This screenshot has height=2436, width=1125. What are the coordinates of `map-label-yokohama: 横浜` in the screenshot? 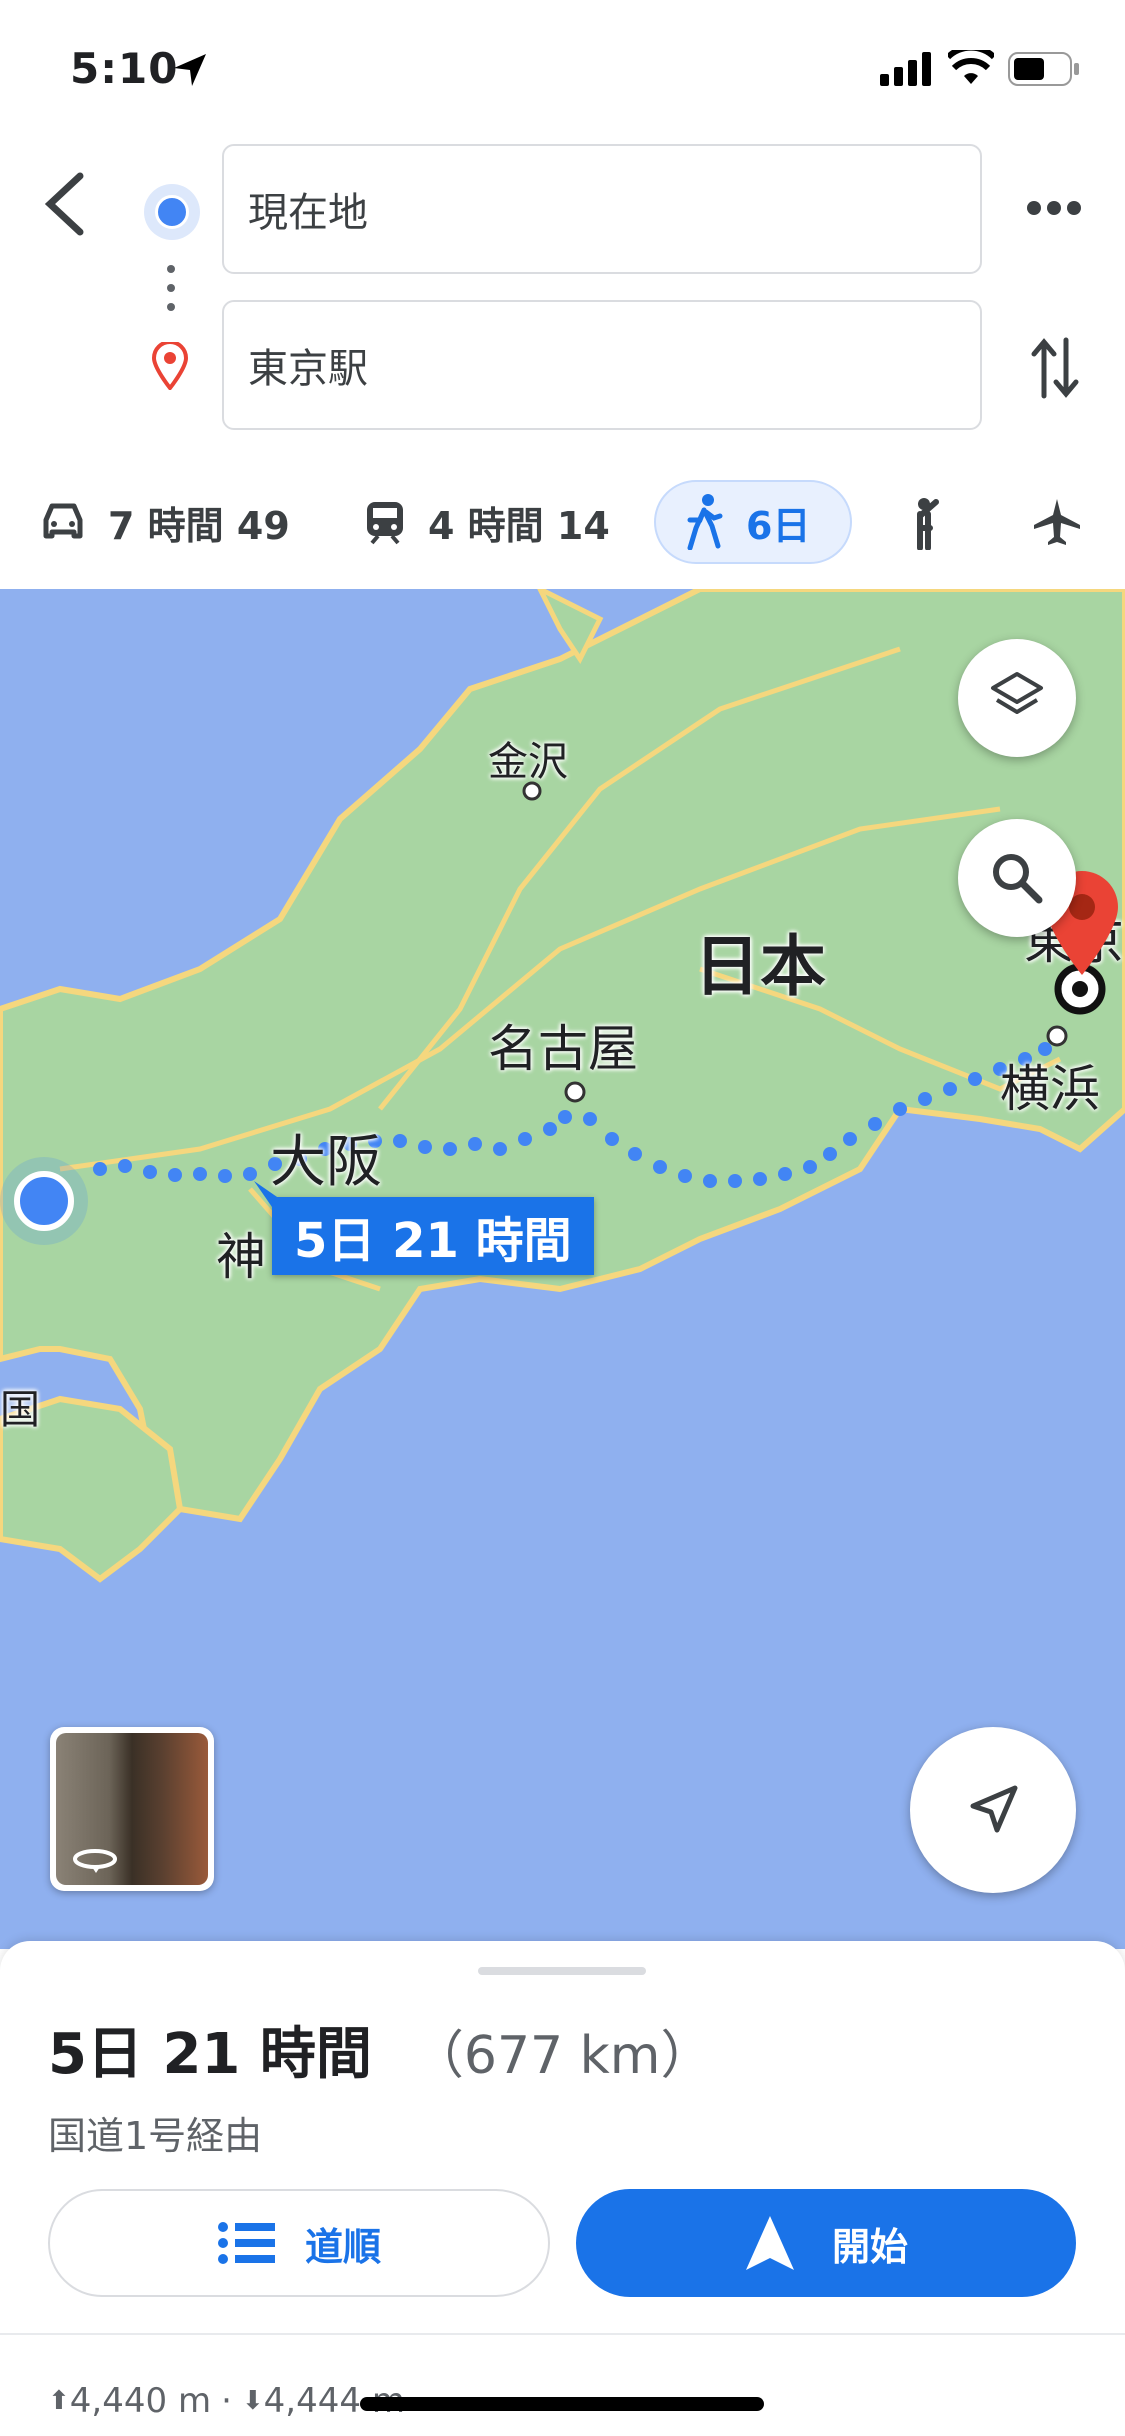 It's located at (1050, 1089).